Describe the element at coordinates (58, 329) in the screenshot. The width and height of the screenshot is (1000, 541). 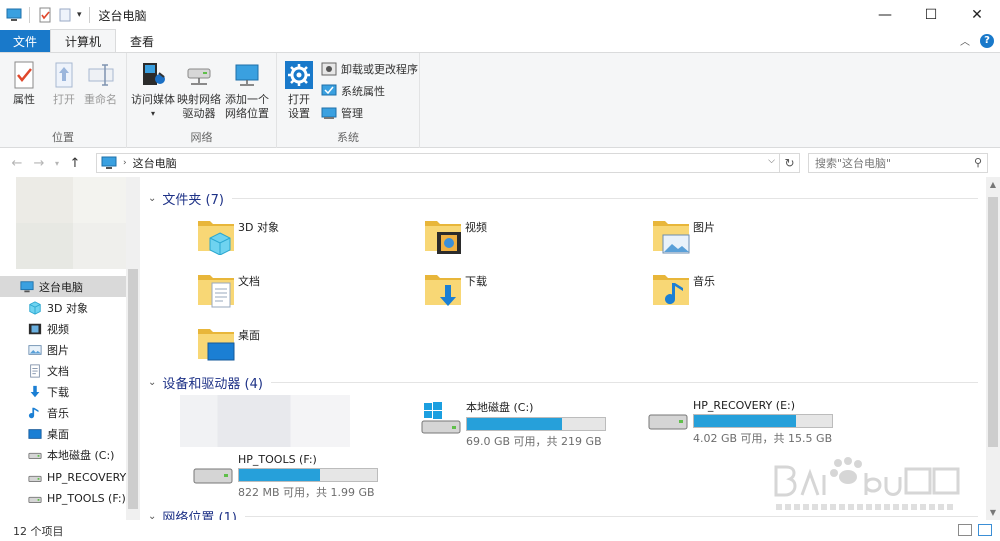
I see `nav-item-label: 视频` at that location.